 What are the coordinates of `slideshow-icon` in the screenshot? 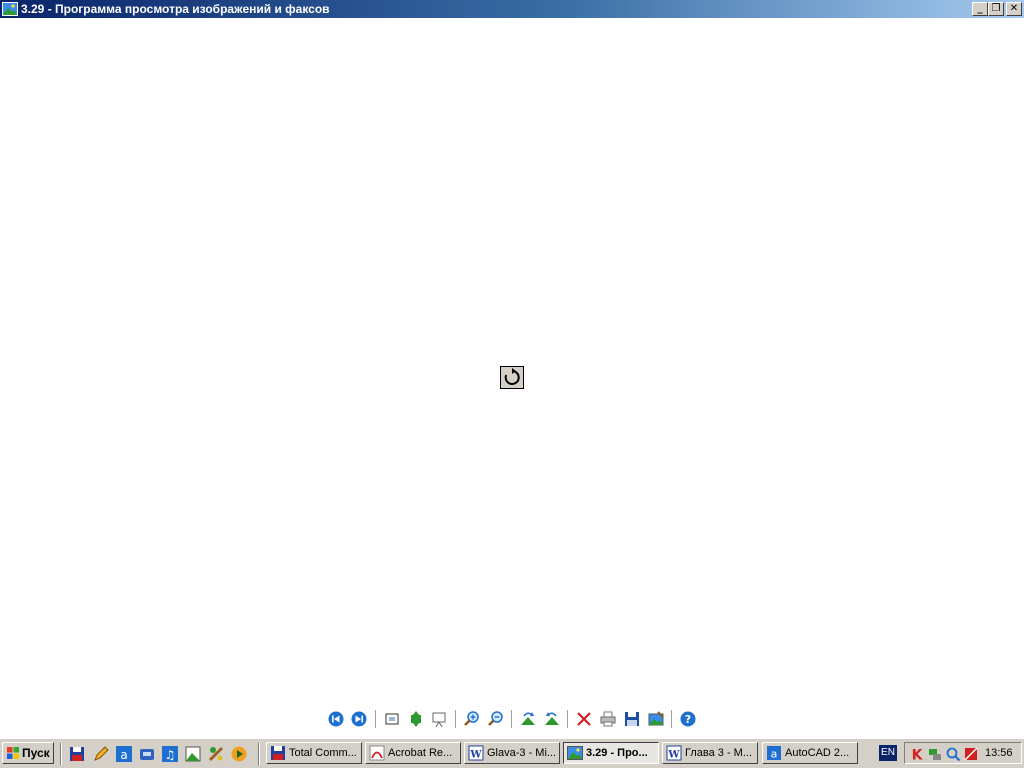 It's located at (439, 720).